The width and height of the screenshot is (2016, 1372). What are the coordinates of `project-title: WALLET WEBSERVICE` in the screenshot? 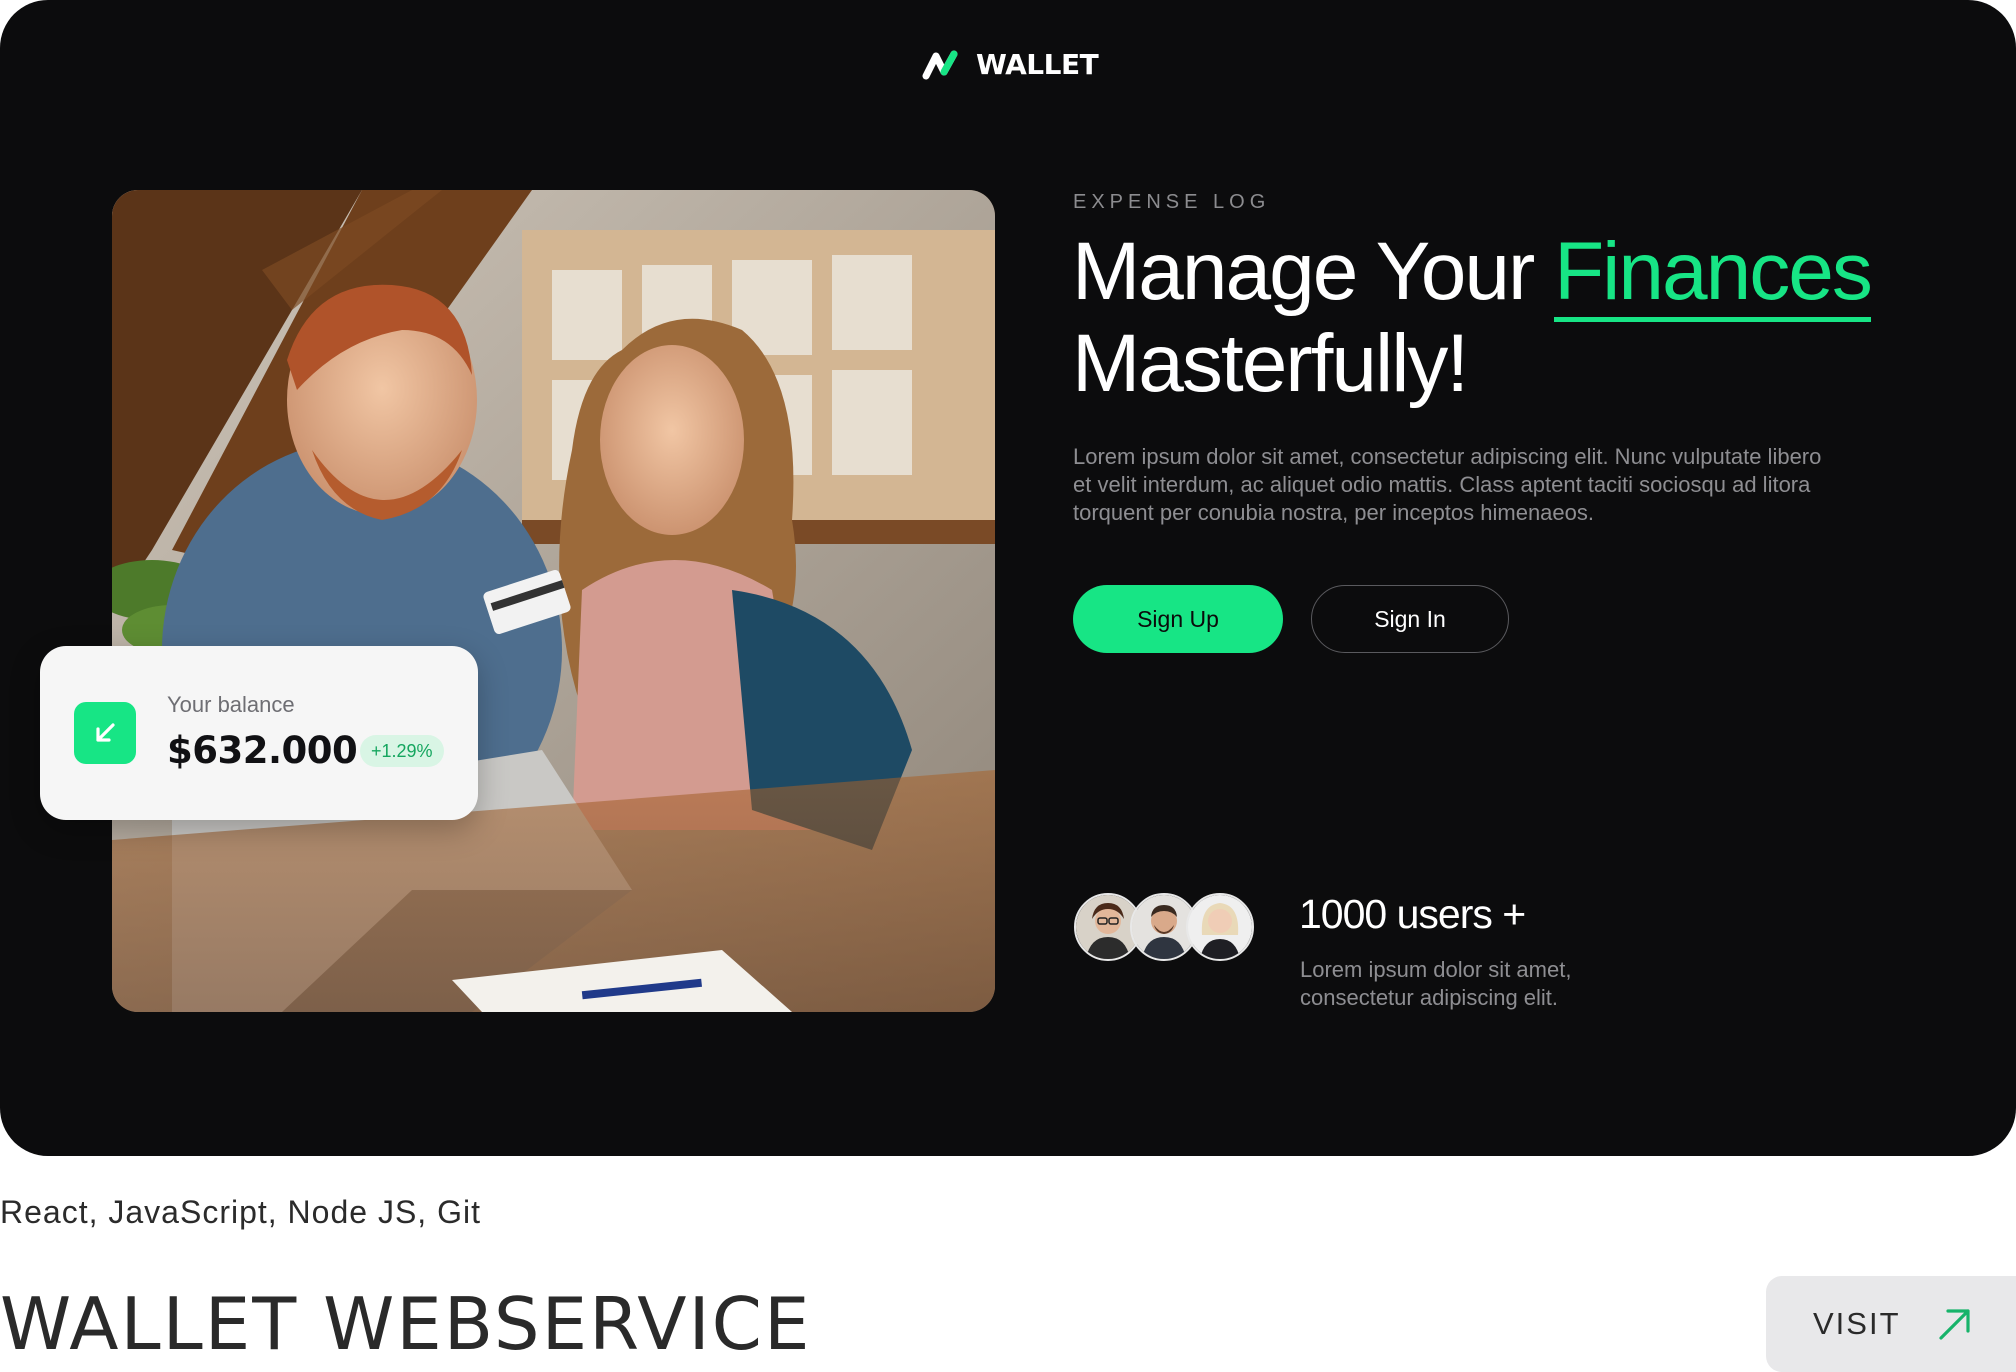 It's located at (406, 1324).